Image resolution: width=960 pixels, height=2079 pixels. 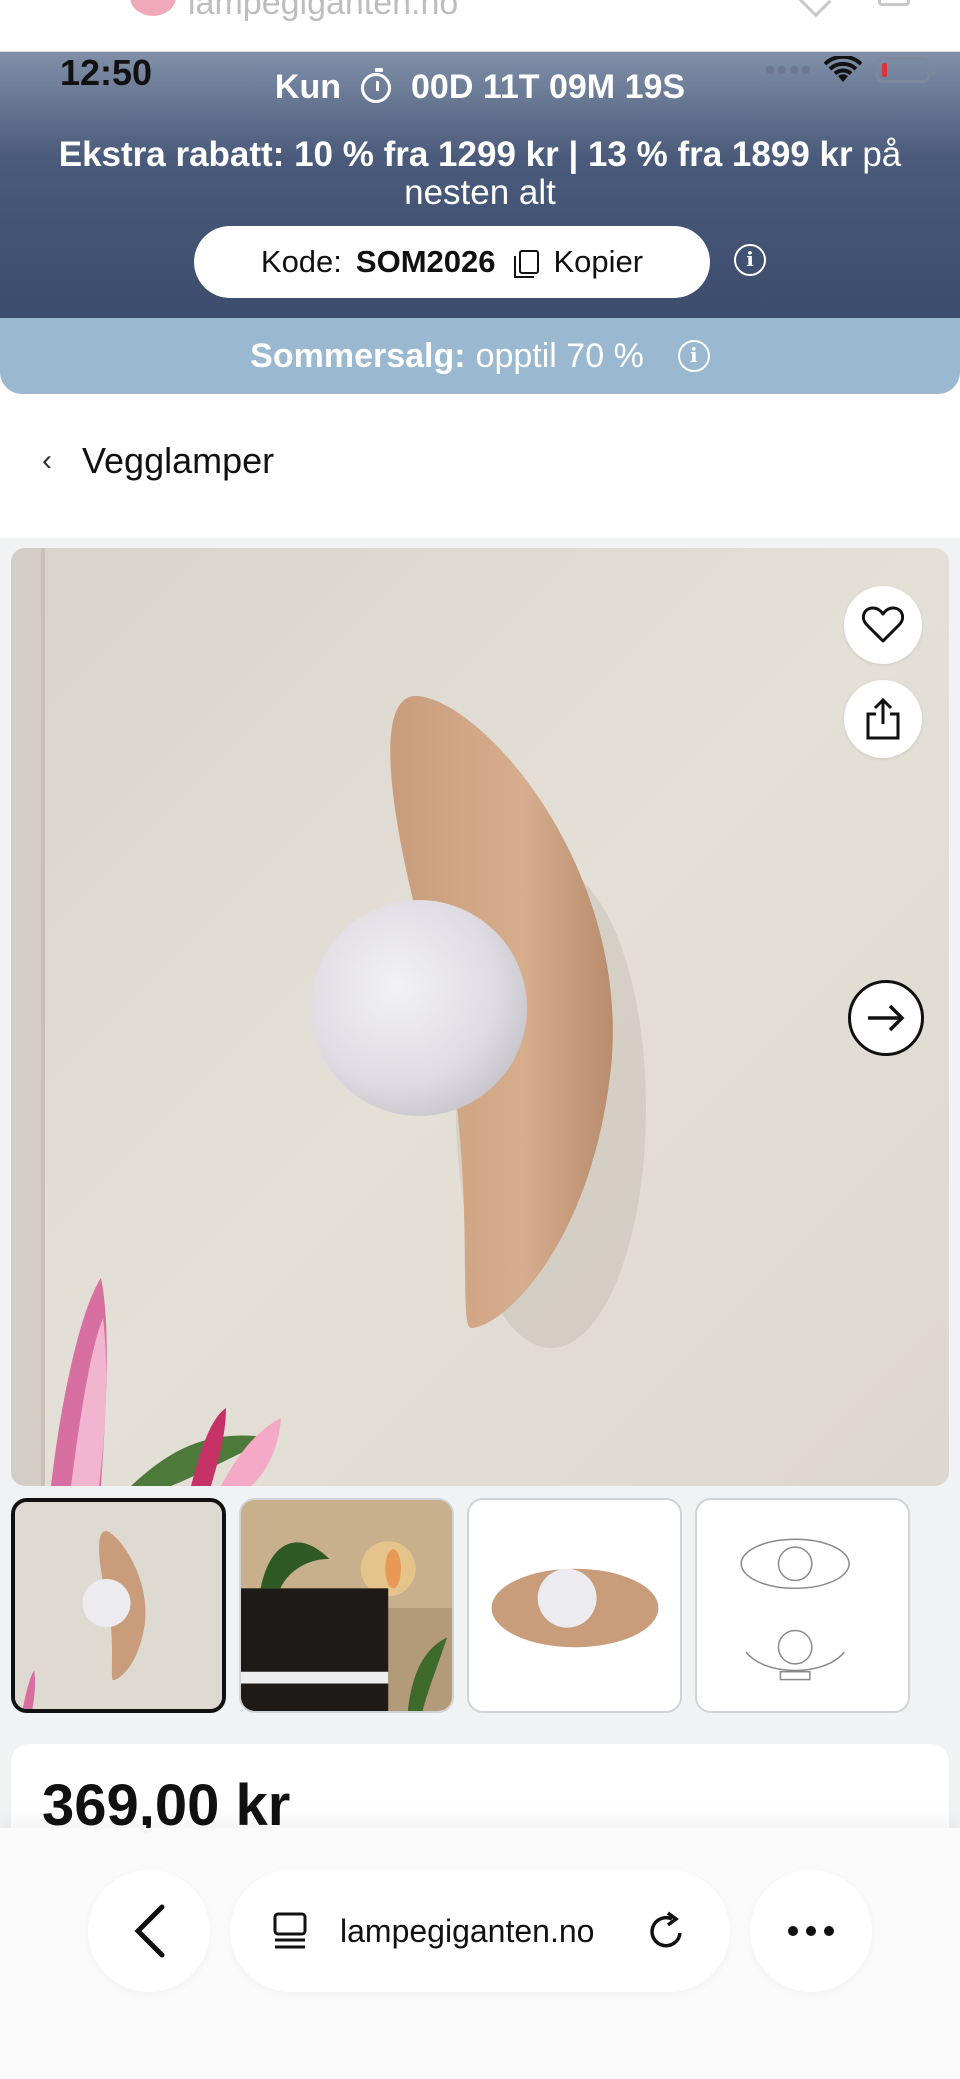 What do you see at coordinates (47, 460) in the screenshot?
I see `chevron-left-icon: ‹` at bounding box center [47, 460].